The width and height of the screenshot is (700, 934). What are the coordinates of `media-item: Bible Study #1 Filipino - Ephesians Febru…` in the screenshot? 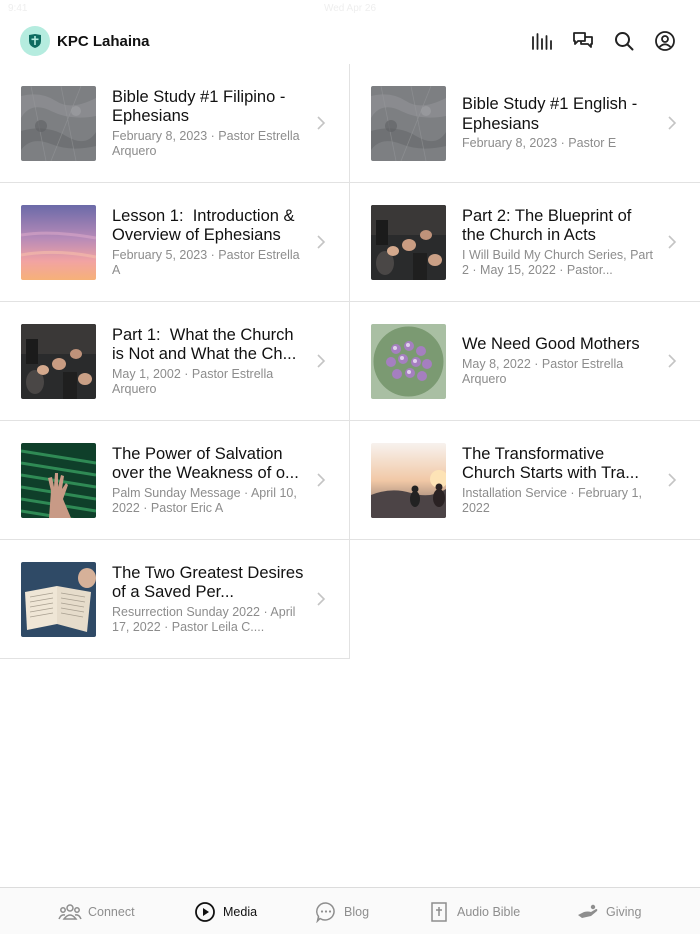 It's located at (175, 123).